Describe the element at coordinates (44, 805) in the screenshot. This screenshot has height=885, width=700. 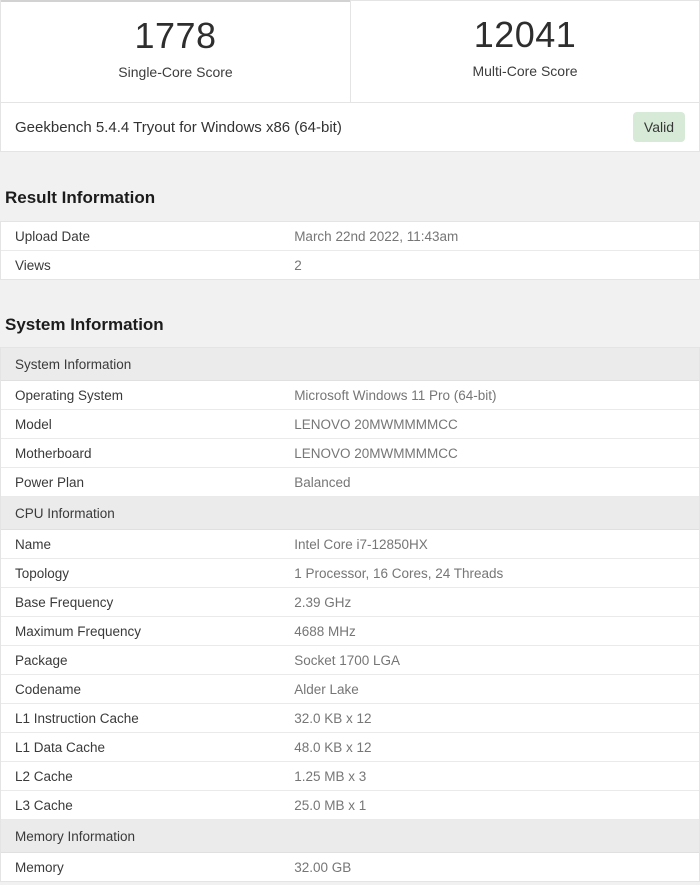
I see `row-label: L3 Cache` at that location.